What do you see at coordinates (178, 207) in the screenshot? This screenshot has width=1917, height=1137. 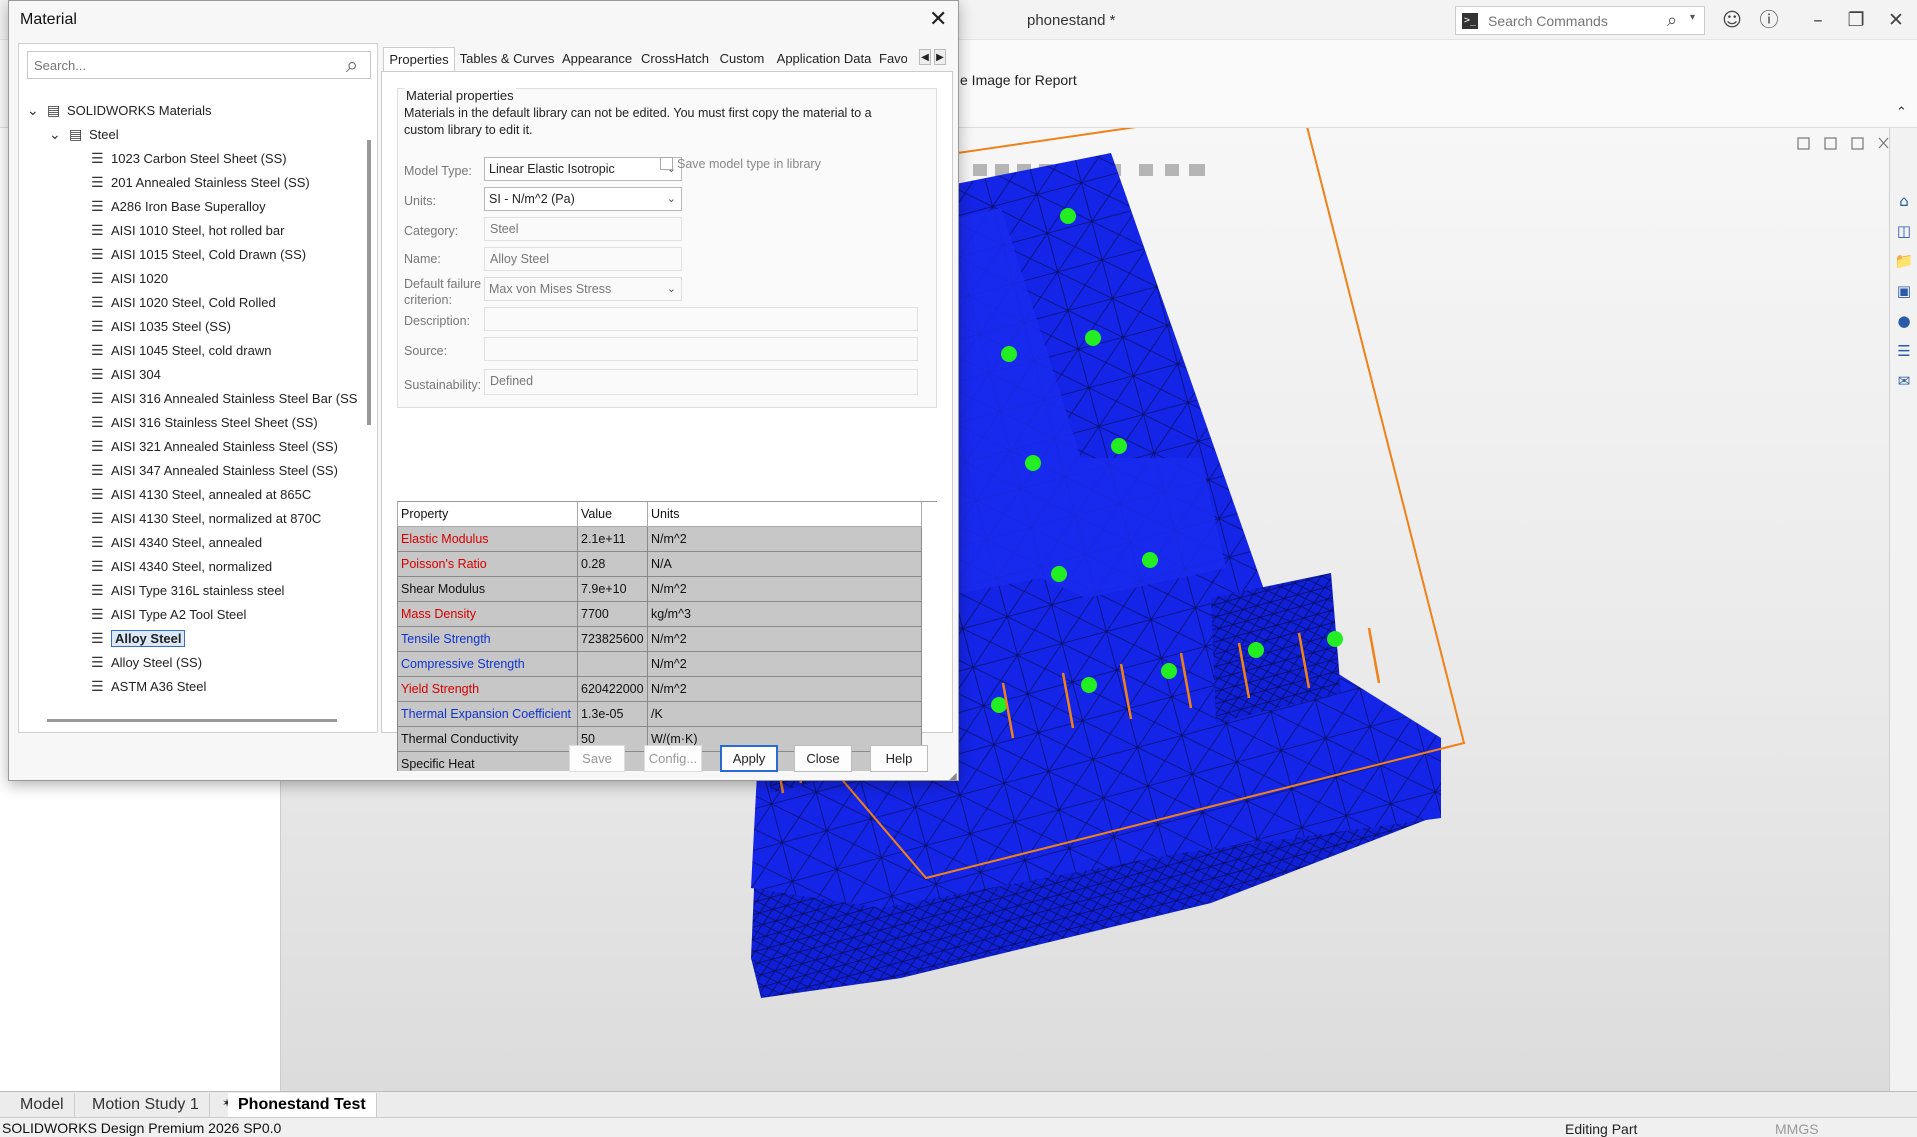 I see `material-item: ☰ A286 Iron Base Superalloy` at bounding box center [178, 207].